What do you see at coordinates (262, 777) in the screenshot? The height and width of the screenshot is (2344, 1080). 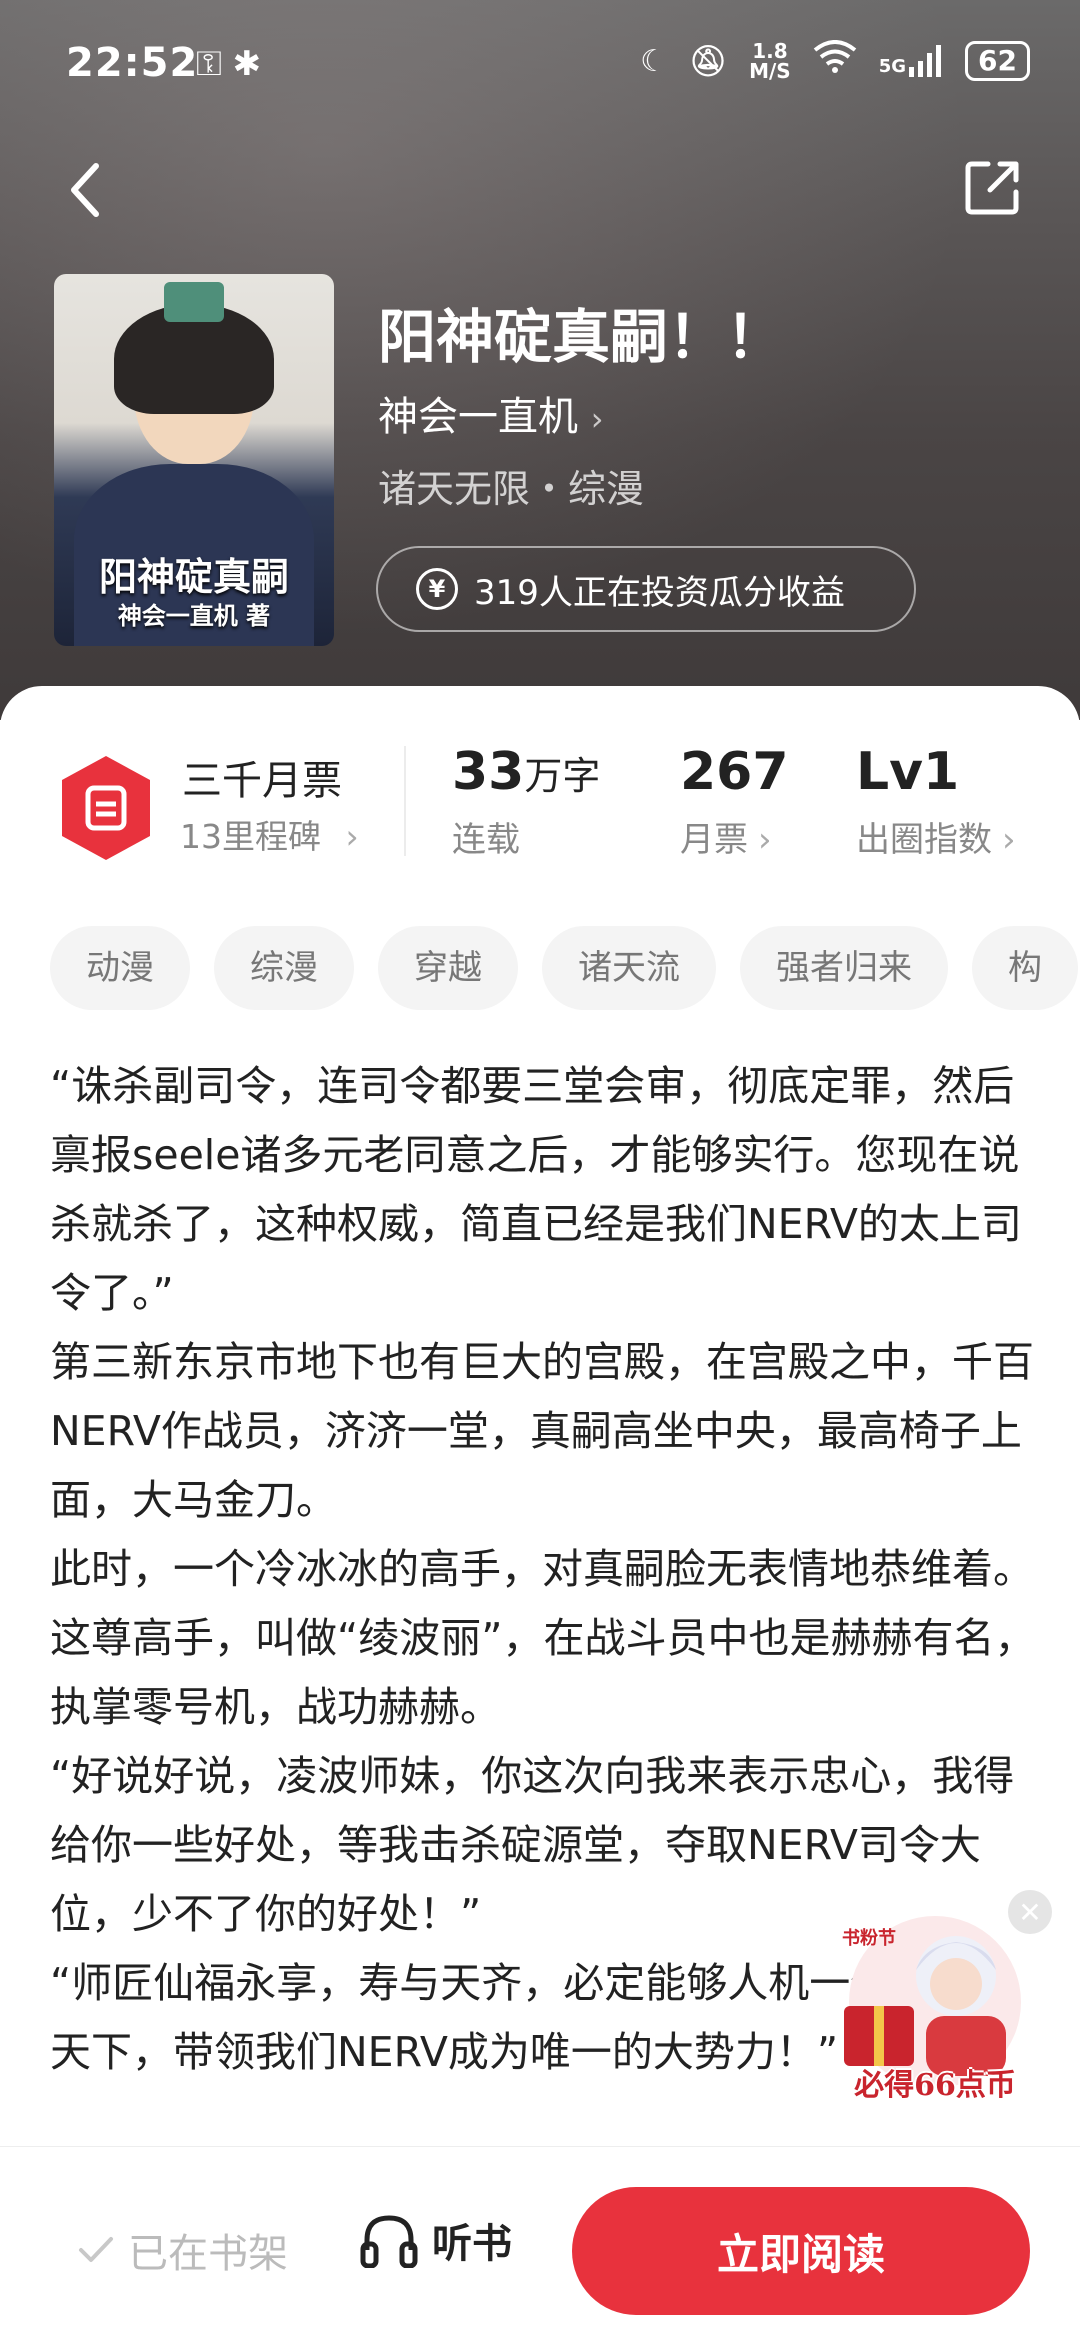 I see `monthly-ticket-rank: 三千月票` at bounding box center [262, 777].